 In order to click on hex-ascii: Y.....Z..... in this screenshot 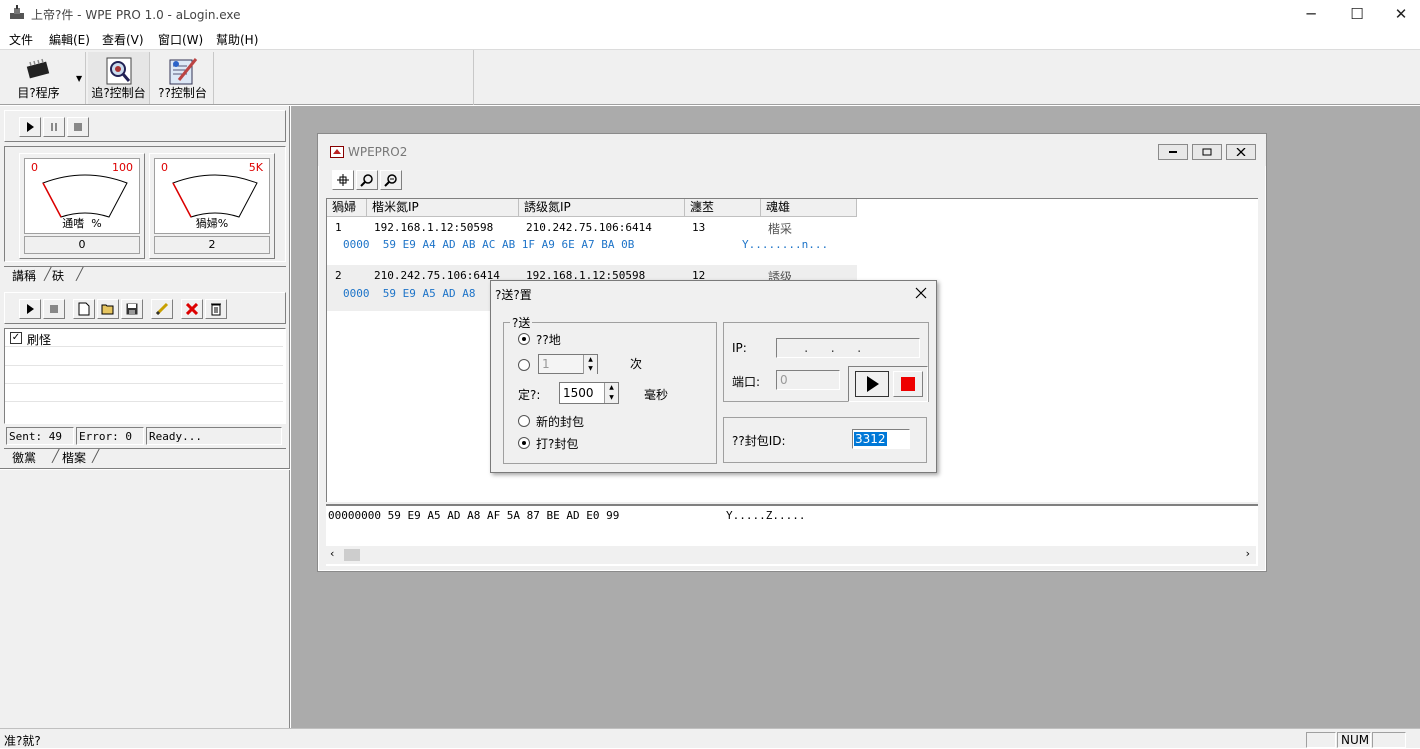, I will do `click(766, 515)`.